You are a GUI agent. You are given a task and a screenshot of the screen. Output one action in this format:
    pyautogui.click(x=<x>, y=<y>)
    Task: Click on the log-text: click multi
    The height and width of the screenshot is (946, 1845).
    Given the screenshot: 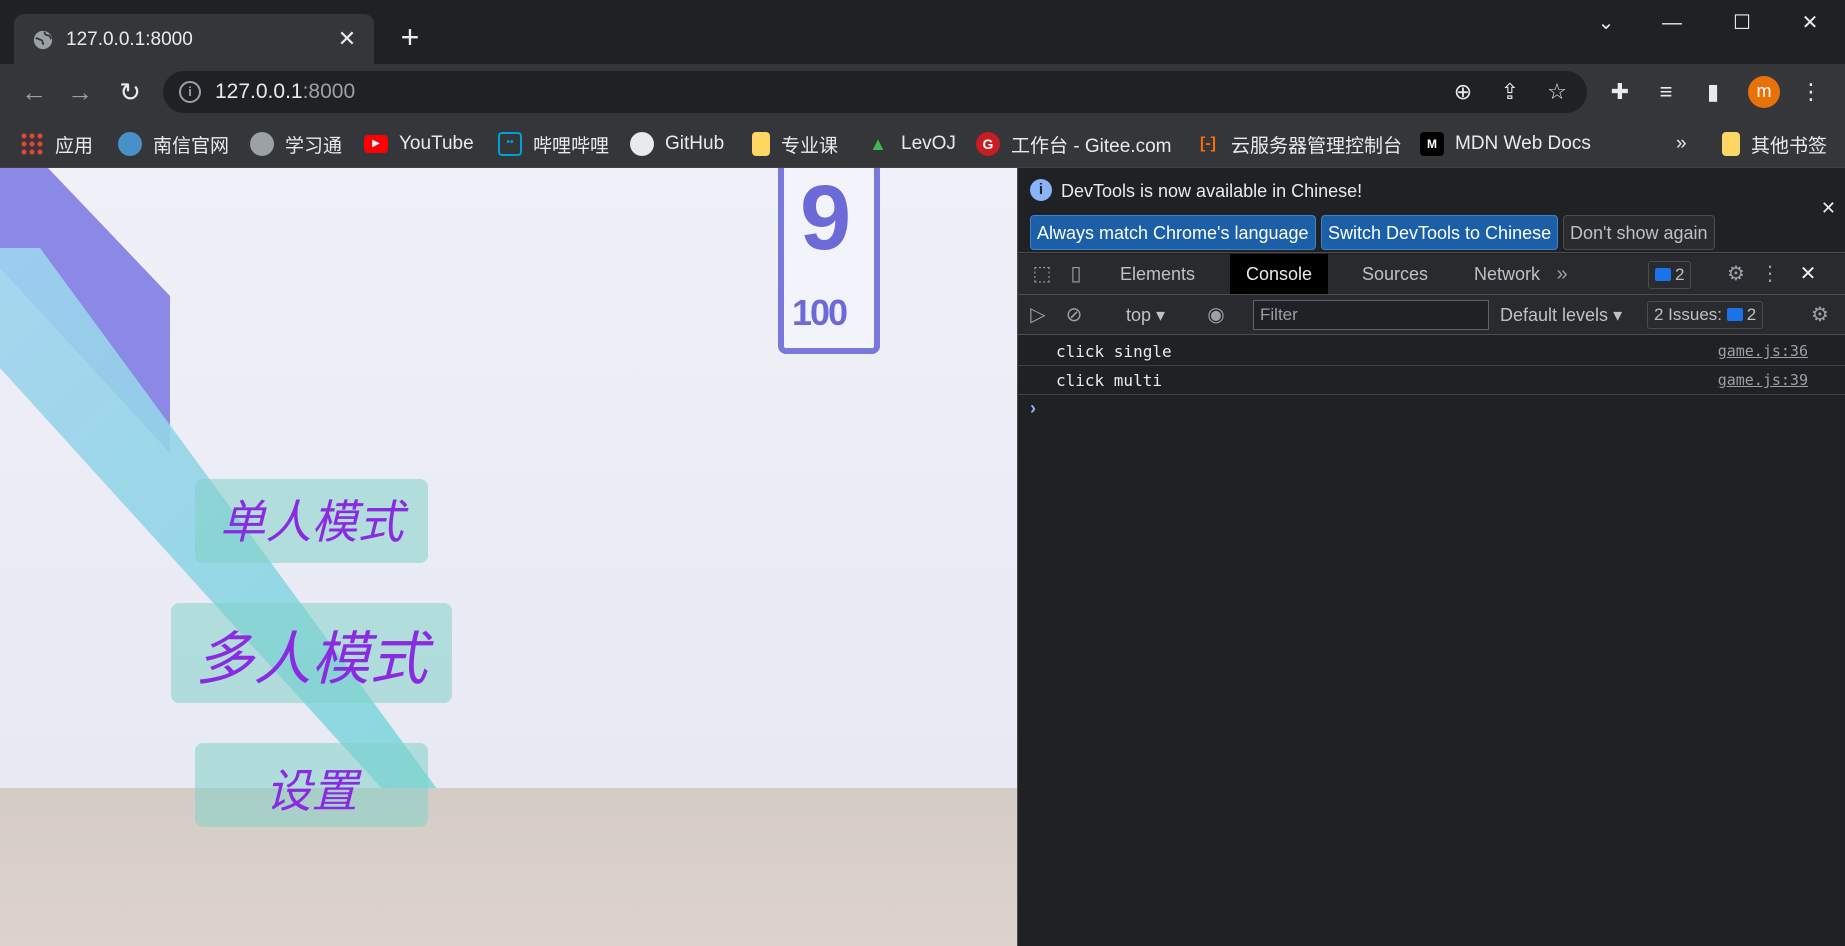 What is the action you would take?
    pyautogui.click(x=1109, y=380)
    